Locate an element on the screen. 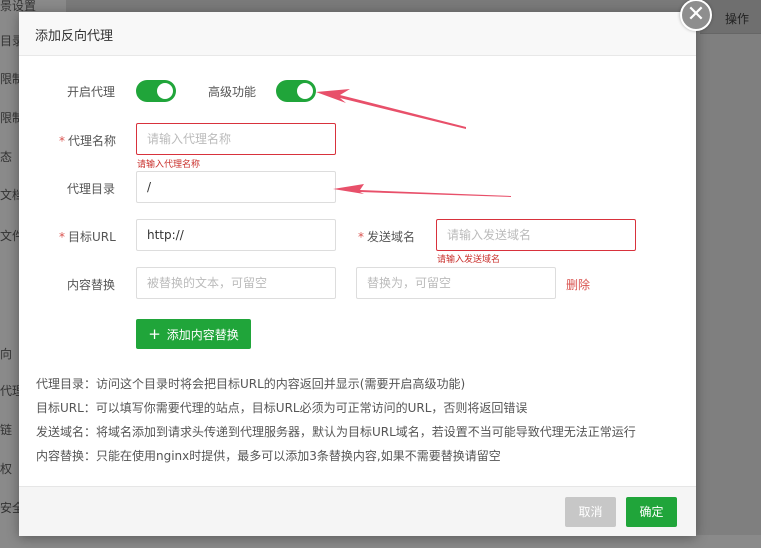 The height and width of the screenshot is (548, 761). add-content-replace-button: + 添加内容替换 is located at coordinates (193, 334).